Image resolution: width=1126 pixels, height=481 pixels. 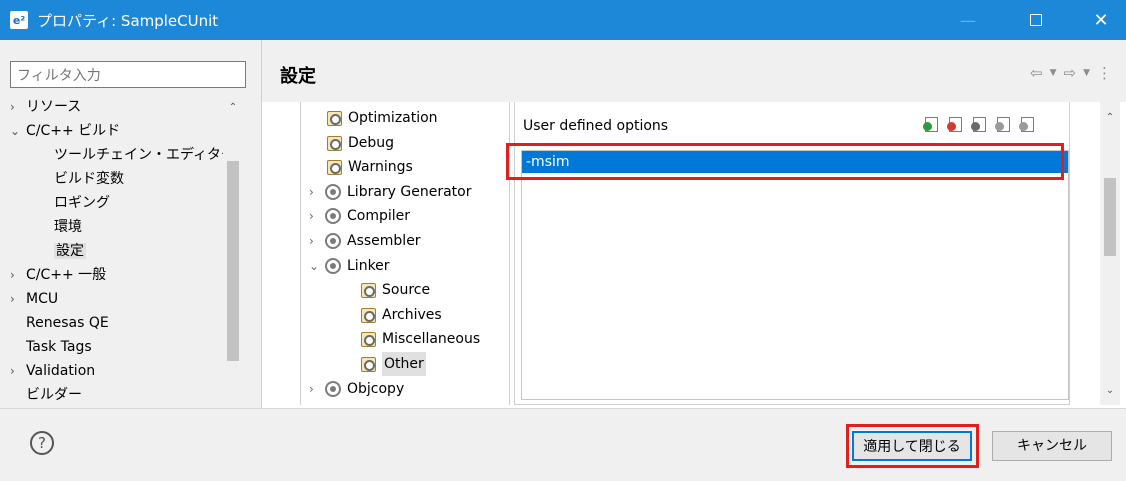 What do you see at coordinates (376, 388) in the screenshot?
I see `tool-tree-label: Objcopy` at bounding box center [376, 388].